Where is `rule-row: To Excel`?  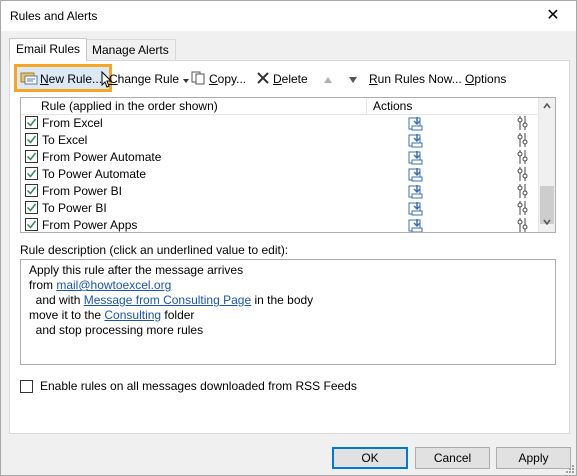 rule-row: To Excel is located at coordinates (279, 140).